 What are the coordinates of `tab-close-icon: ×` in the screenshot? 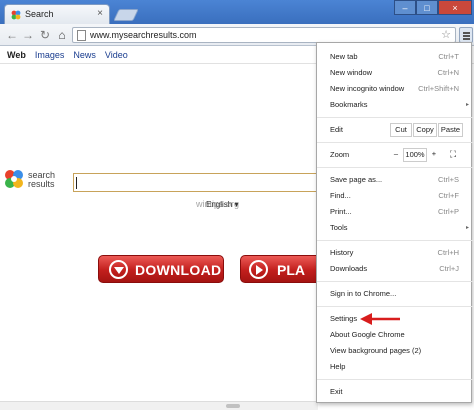 It's located at (100, 13).